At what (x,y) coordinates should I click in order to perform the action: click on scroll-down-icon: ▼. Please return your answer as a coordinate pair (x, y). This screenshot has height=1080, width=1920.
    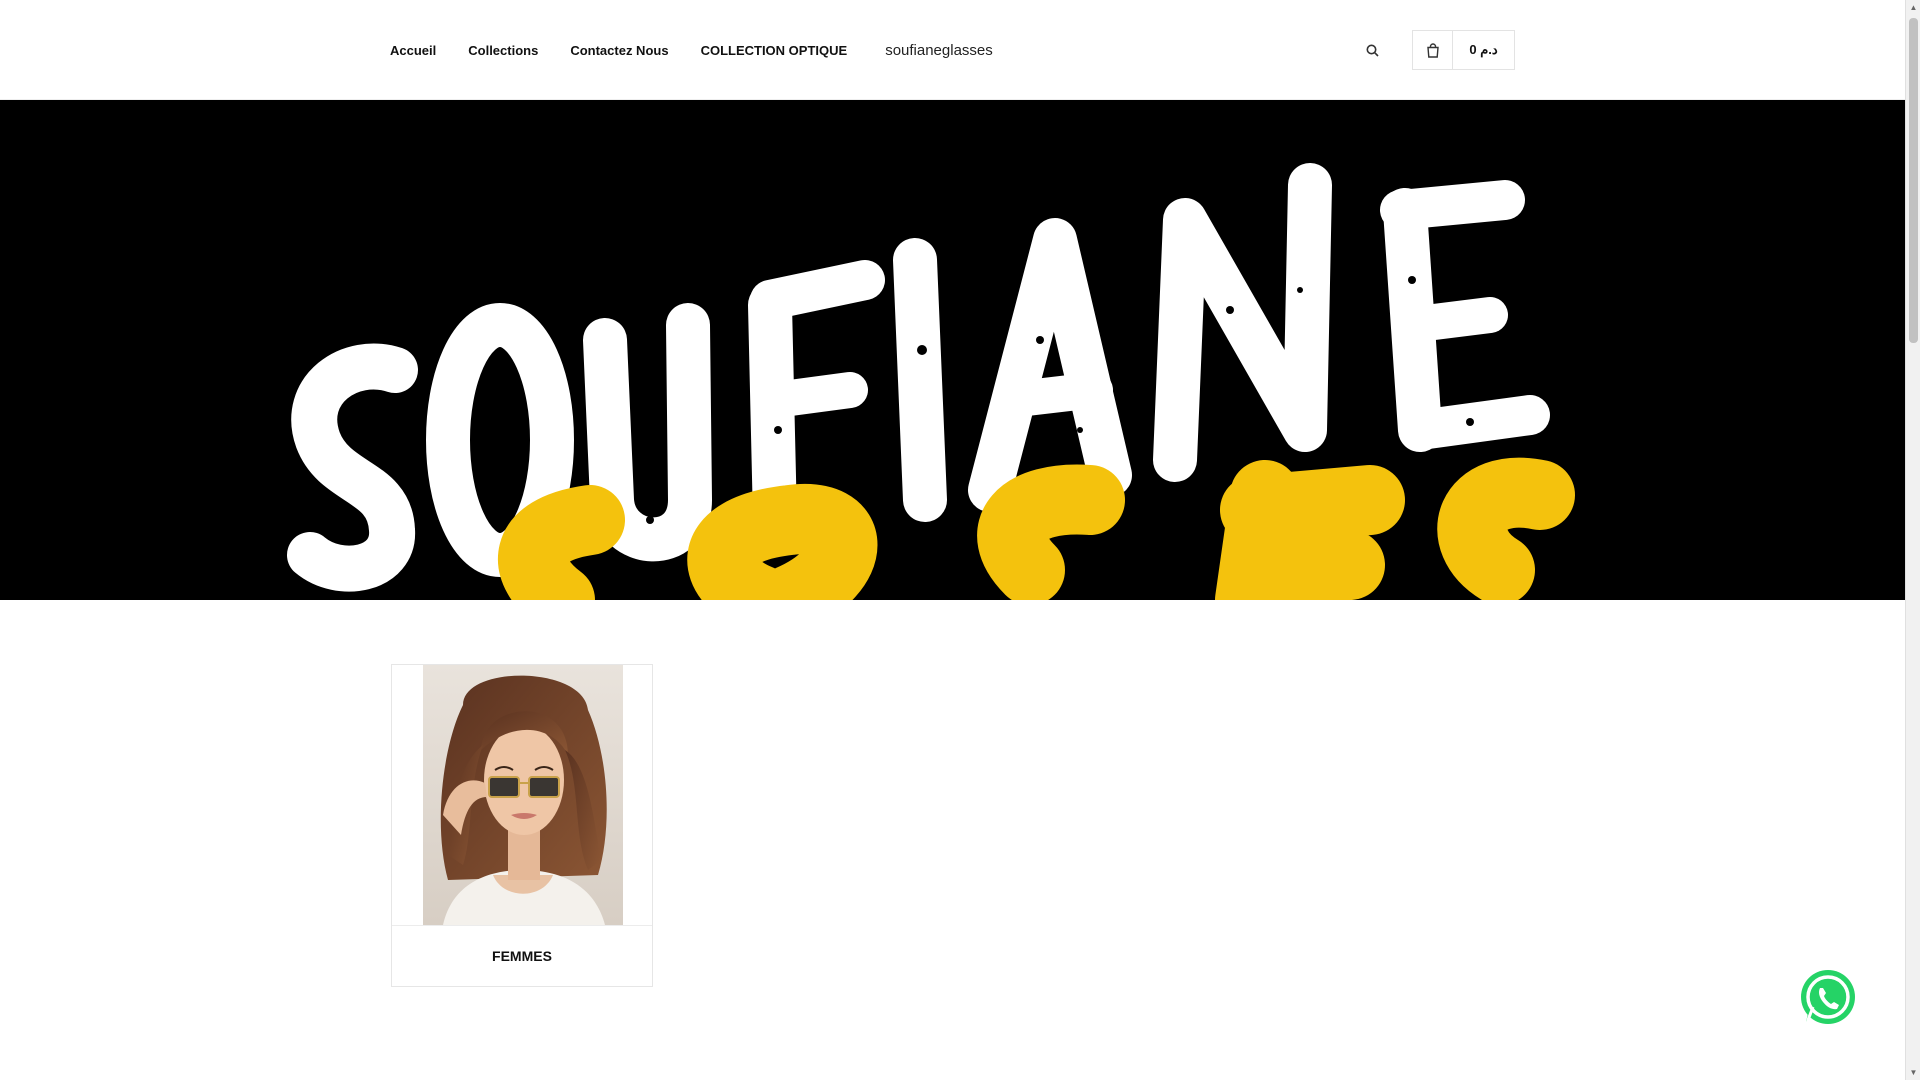
    Looking at the image, I should click on (1913, 1072).